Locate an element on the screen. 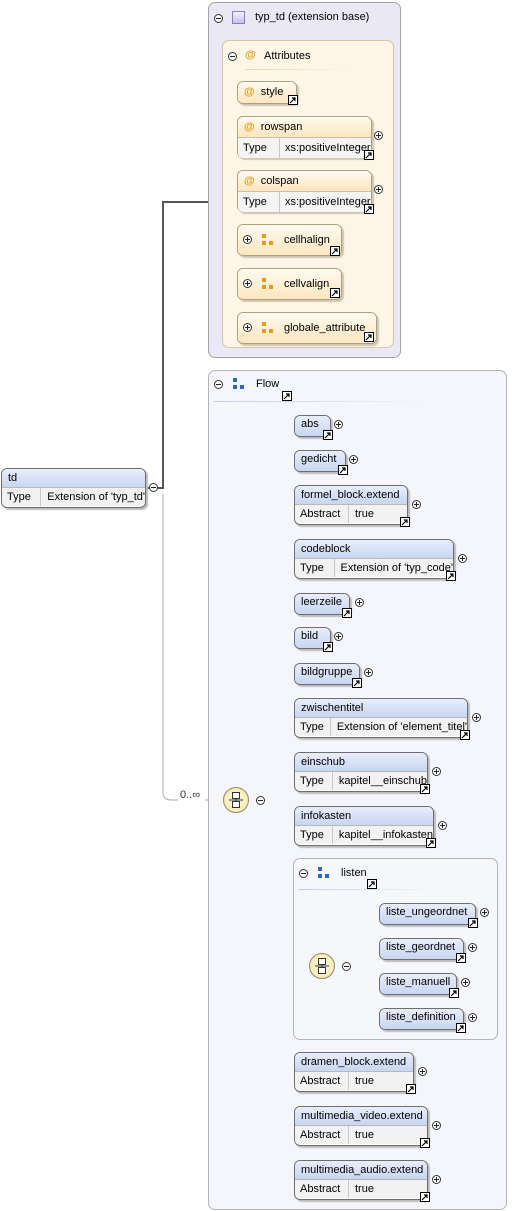 The image size is (524, 1211). element-liste-ungeordnet: liste_ungeordnet is located at coordinates (427, 914).